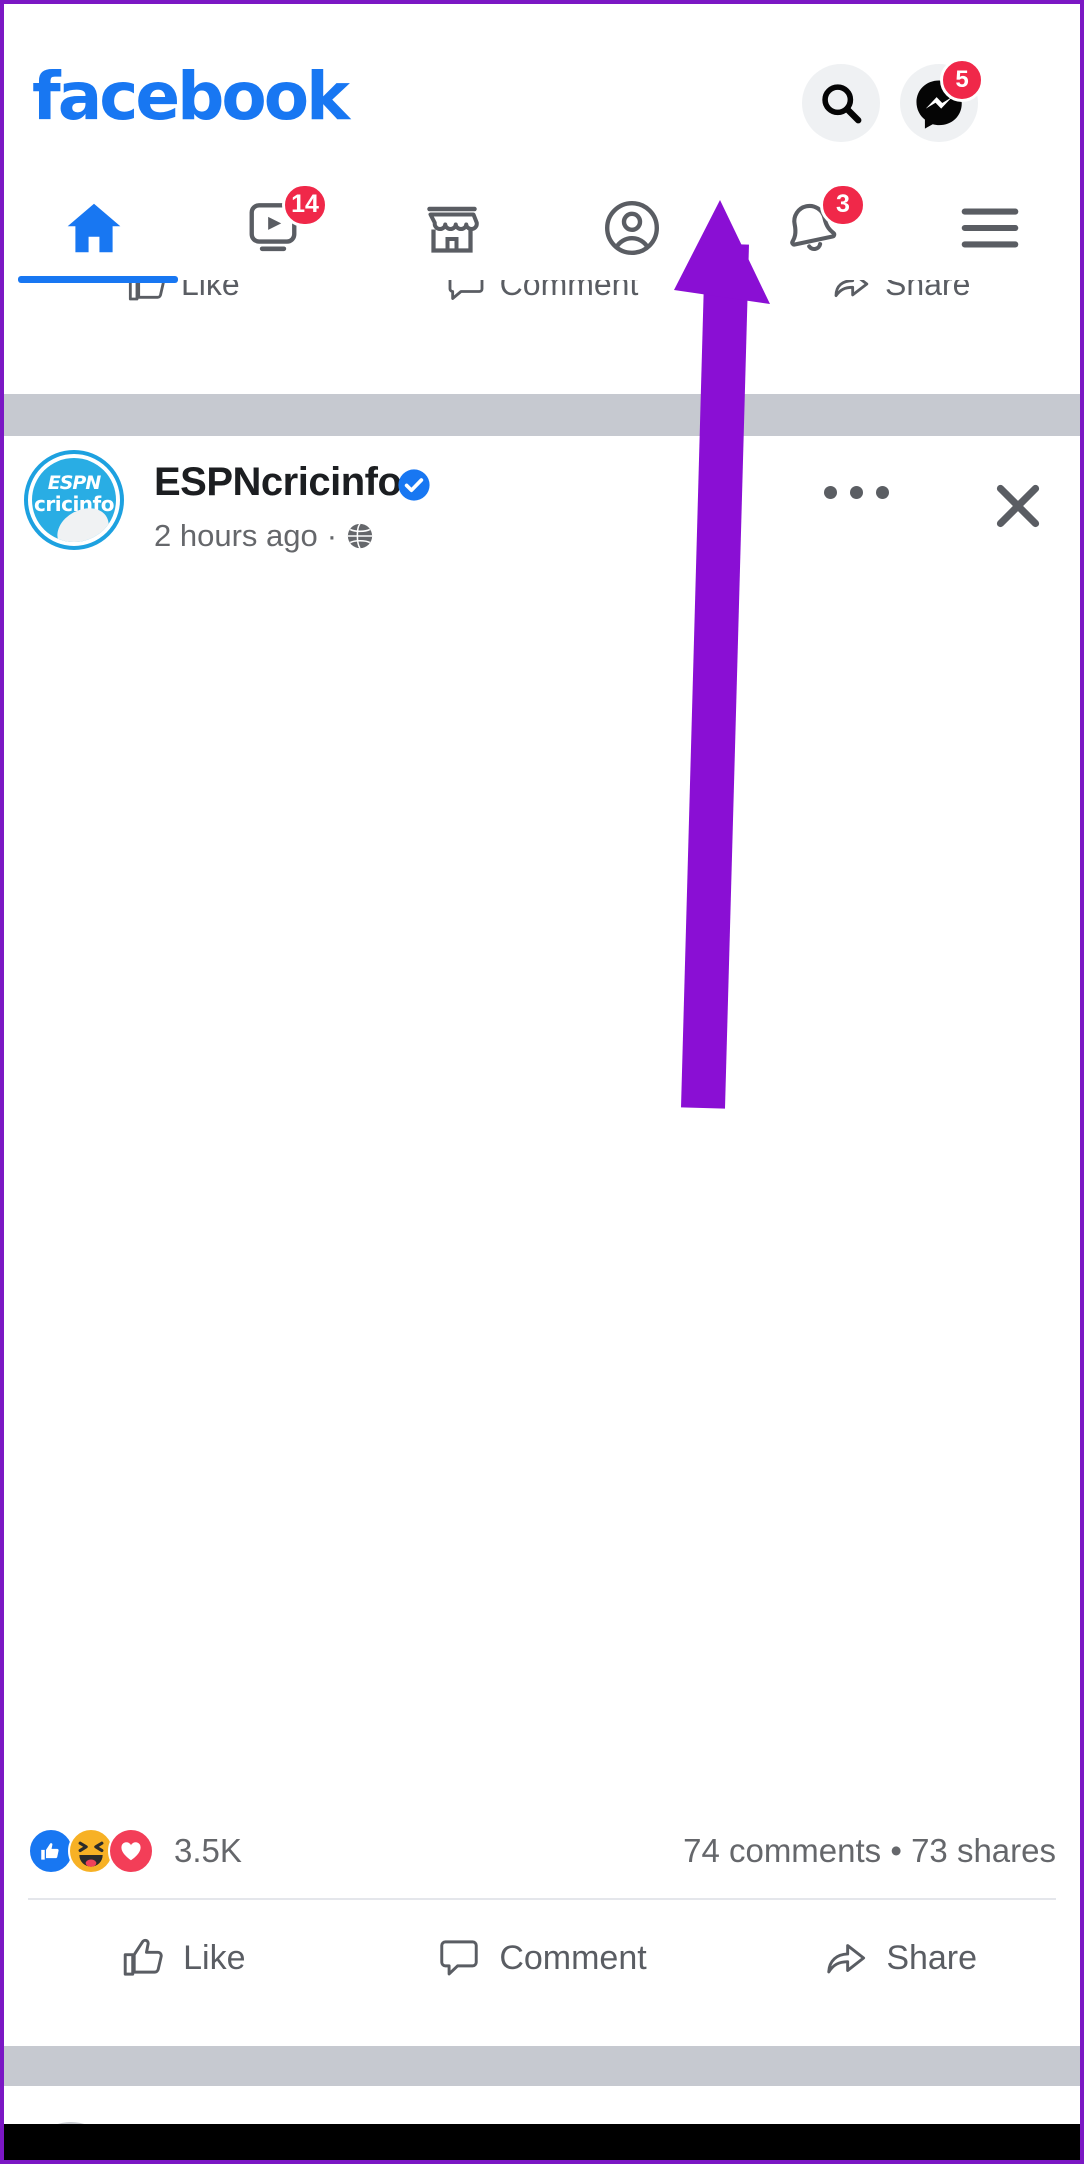 The width and height of the screenshot is (1084, 2164). What do you see at coordinates (91, 1851) in the screenshot?
I see `reaction-emoji-stack` at bounding box center [91, 1851].